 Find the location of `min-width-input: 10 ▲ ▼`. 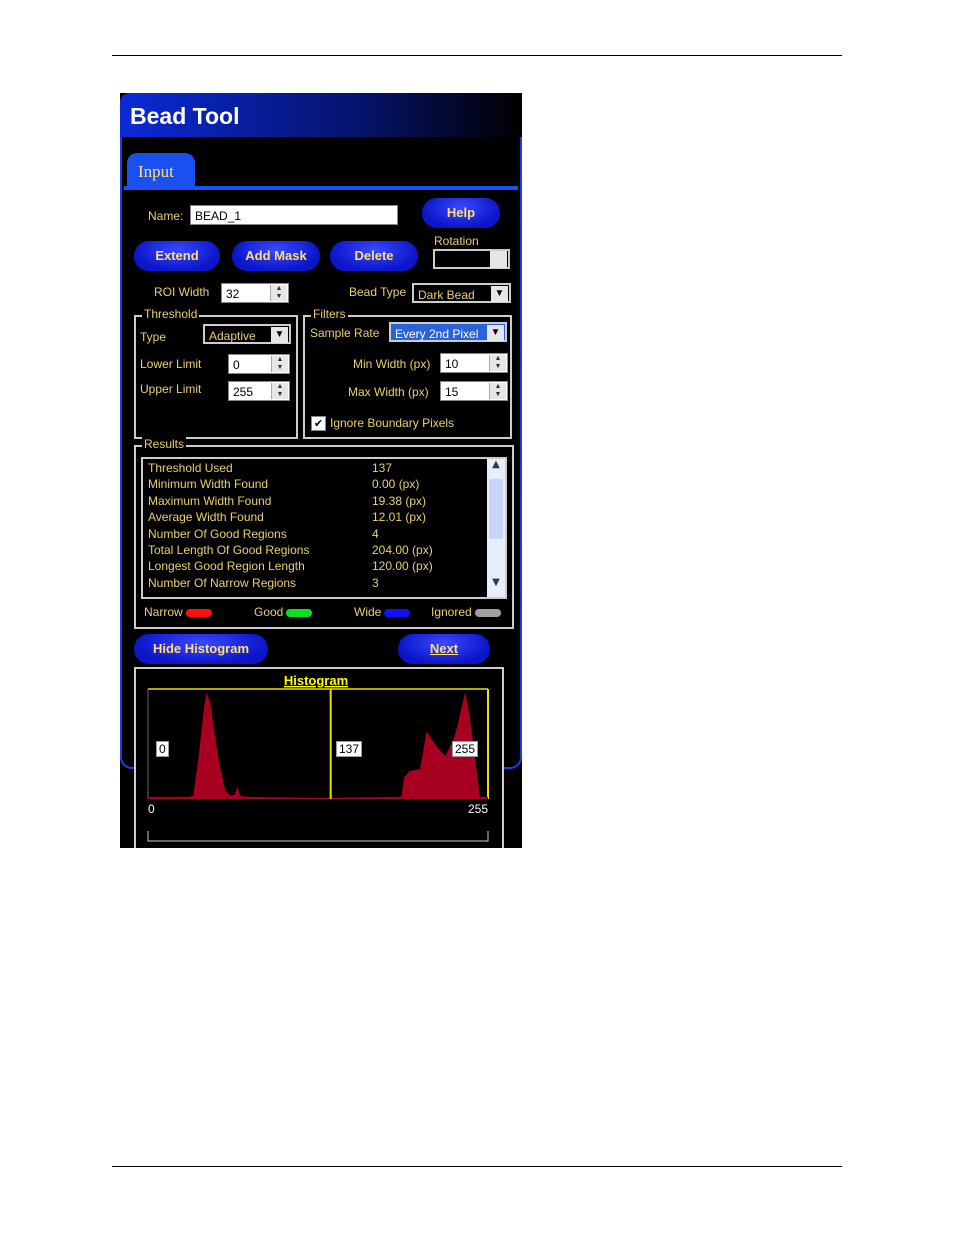

min-width-input: 10 ▲ ▼ is located at coordinates (474, 363).